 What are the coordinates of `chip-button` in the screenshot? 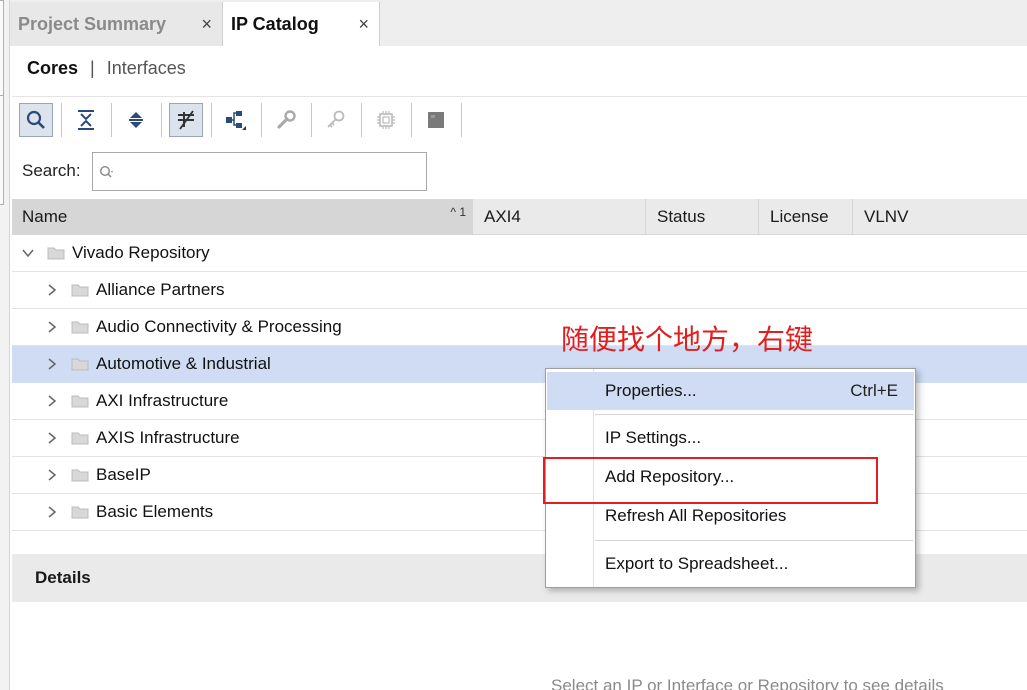 It's located at (386, 120).